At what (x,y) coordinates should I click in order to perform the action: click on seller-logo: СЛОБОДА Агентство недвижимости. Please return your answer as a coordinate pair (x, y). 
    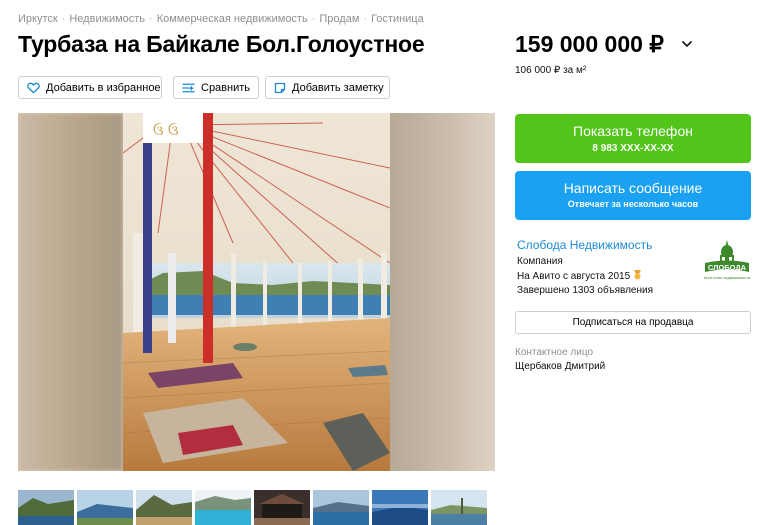
    Looking at the image, I should click on (727, 261).